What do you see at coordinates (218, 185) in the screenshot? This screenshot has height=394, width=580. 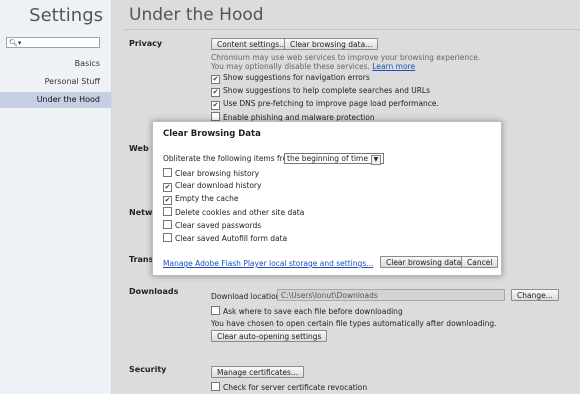 I see `checkbox-label: Clear download history` at bounding box center [218, 185].